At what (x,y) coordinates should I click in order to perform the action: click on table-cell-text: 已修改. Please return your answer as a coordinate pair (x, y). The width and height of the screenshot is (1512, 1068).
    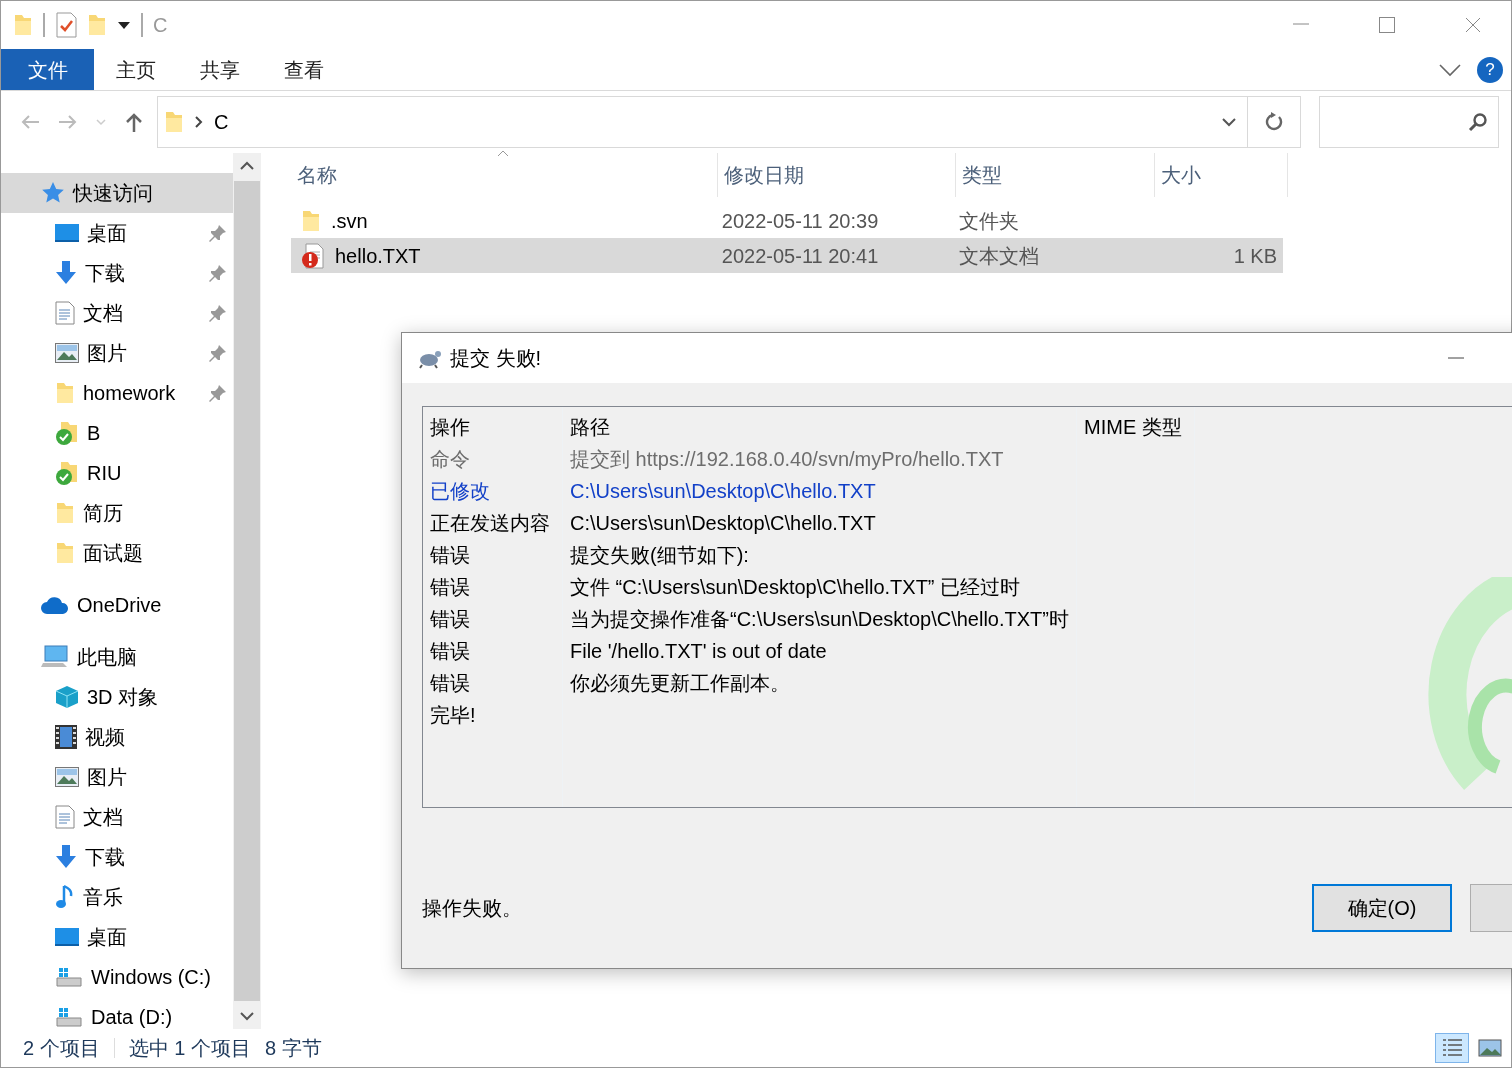
    Looking at the image, I should click on (460, 491).